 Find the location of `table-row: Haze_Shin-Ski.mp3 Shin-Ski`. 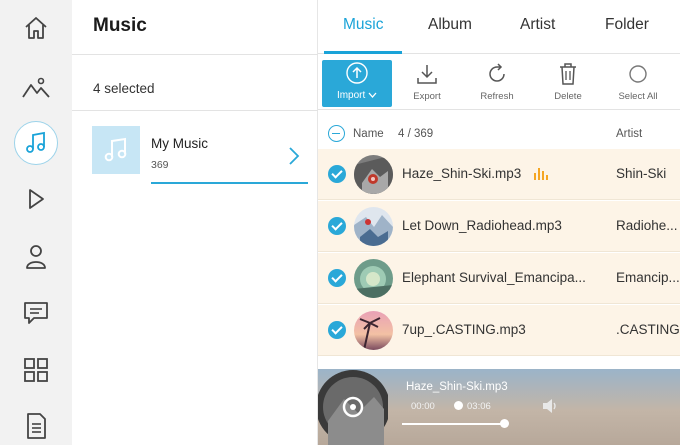

table-row: Haze_Shin-Ski.mp3 Shin-Ski is located at coordinates (499, 174).